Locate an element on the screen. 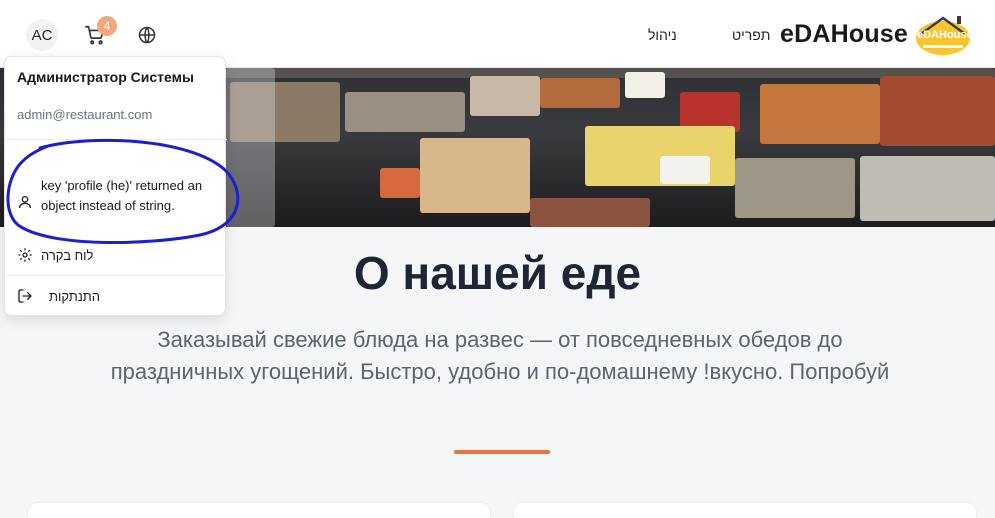 The width and height of the screenshot is (995, 518). user-name: Администратор Системы is located at coordinates (105, 77).